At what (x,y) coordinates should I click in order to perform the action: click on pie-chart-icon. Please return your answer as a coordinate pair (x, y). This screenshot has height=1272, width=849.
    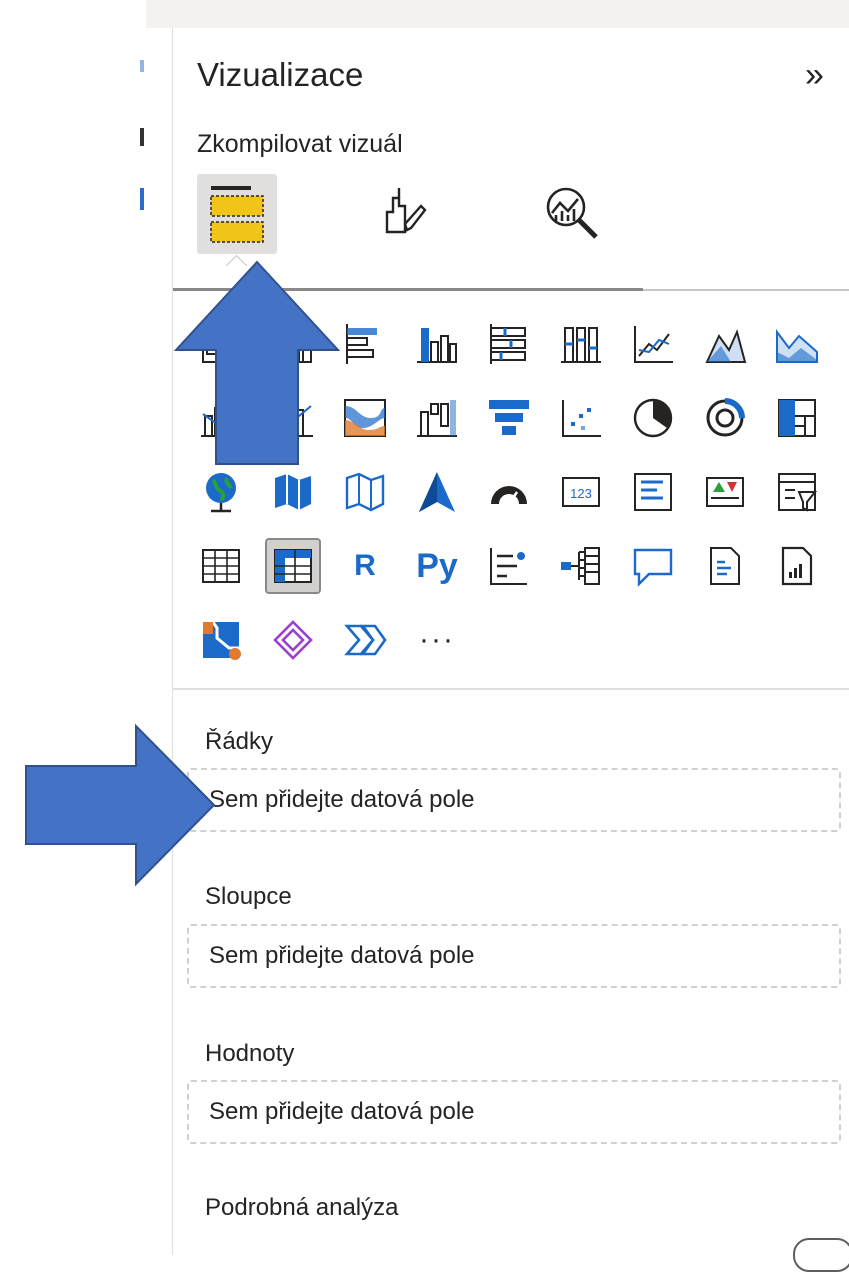
    Looking at the image, I should click on (653, 418).